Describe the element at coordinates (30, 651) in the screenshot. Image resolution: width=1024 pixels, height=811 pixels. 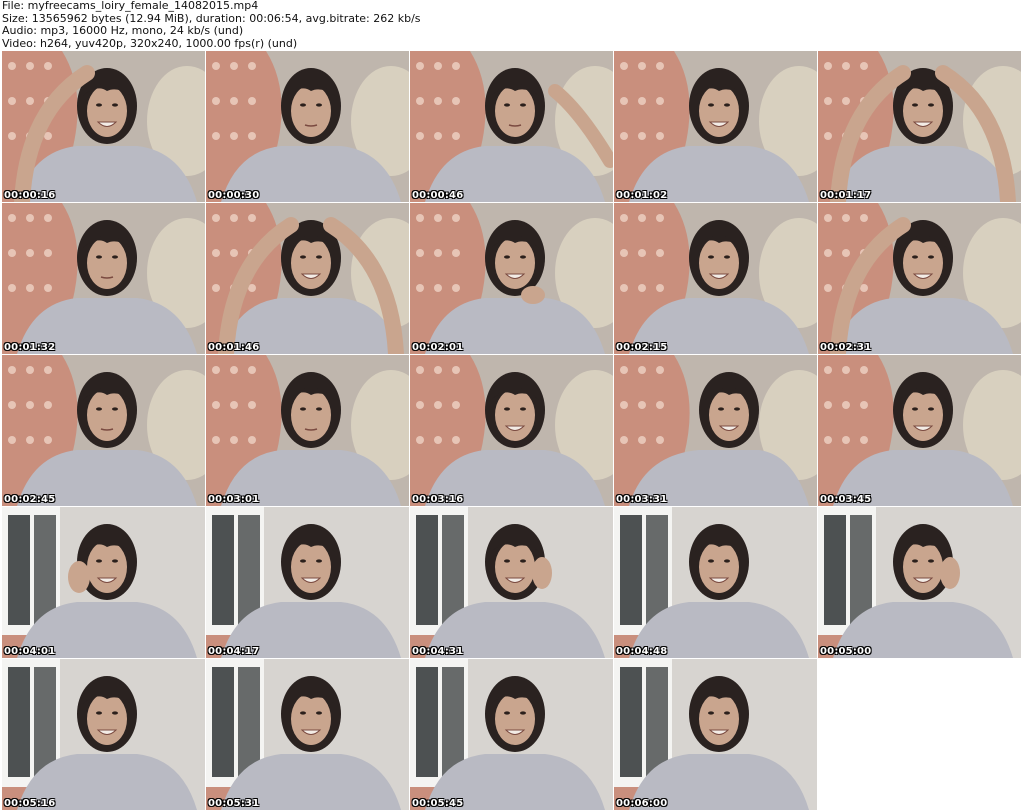
I see `thumbnail-timestamp: 00:04:01` at that location.